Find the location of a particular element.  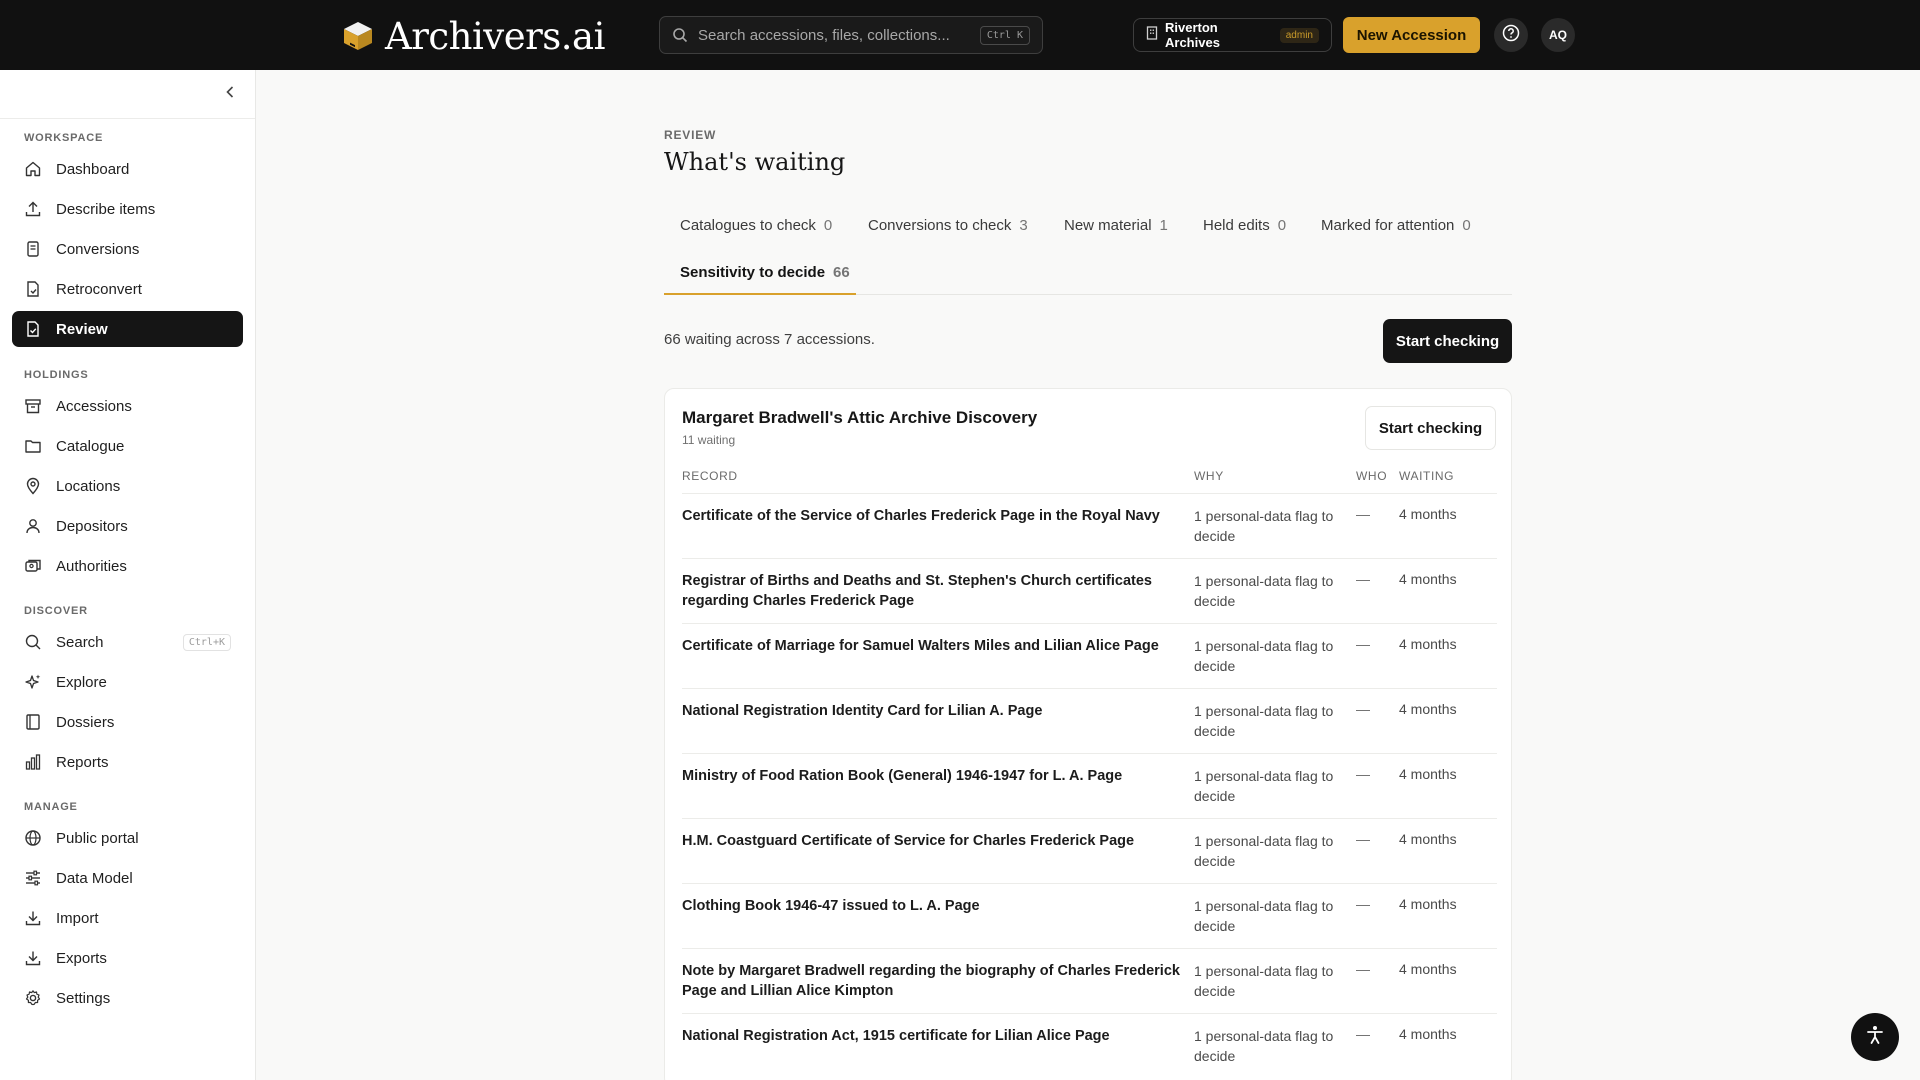

sidebar-item-exports: Exports is located at coordinates (127, 958).